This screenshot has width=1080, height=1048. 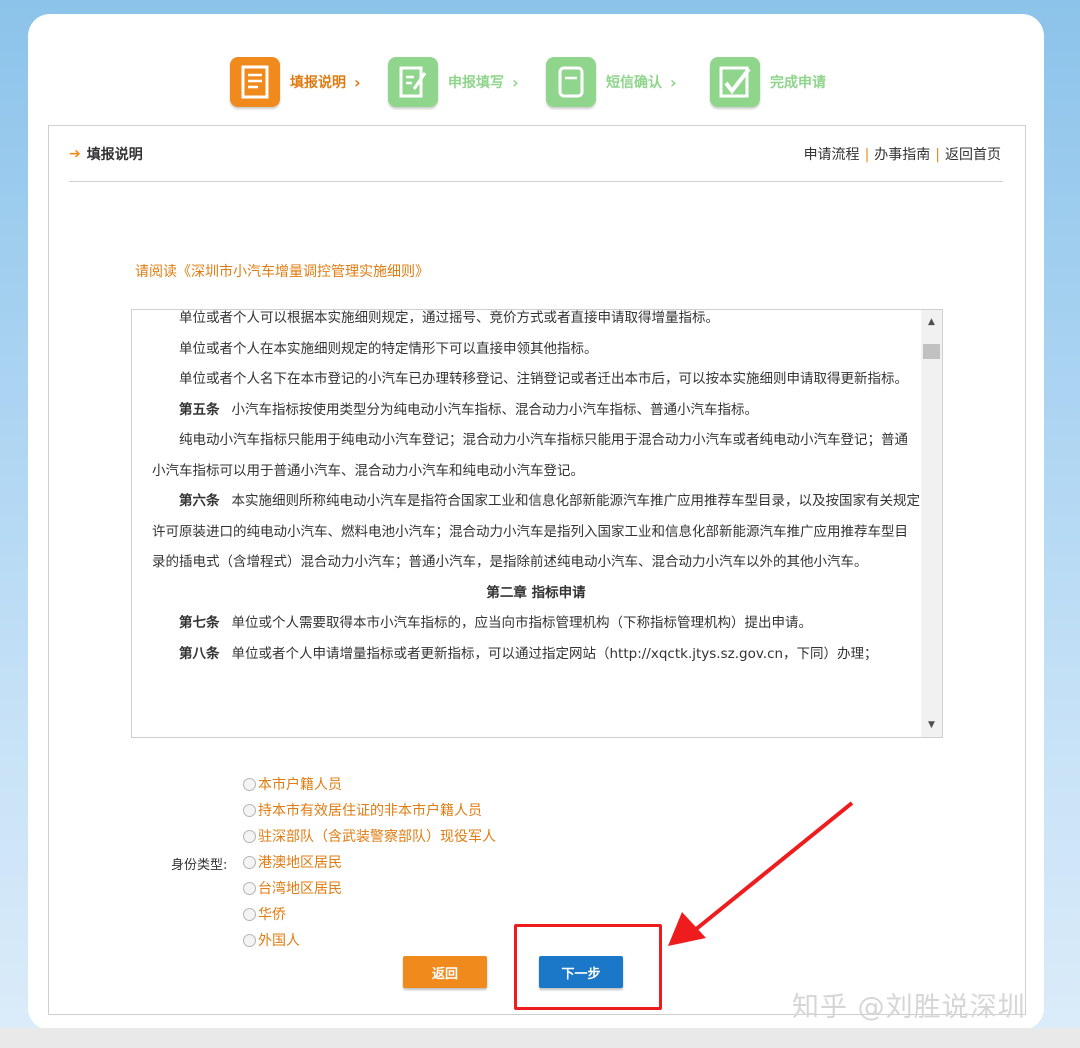 What do you see at coordinates (199, 623) in the screenshot?
I see `article-title: 第七条` at bounding box center [199, 623].